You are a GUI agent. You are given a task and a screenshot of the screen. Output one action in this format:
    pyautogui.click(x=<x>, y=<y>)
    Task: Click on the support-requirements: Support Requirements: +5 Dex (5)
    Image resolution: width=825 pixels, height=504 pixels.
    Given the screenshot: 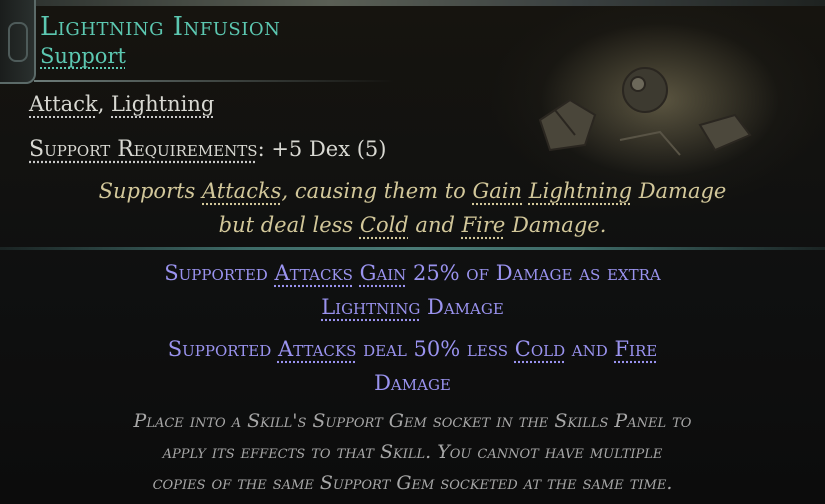 What is the action you would take?
    pyautogui.click(x=208, y=149)
    